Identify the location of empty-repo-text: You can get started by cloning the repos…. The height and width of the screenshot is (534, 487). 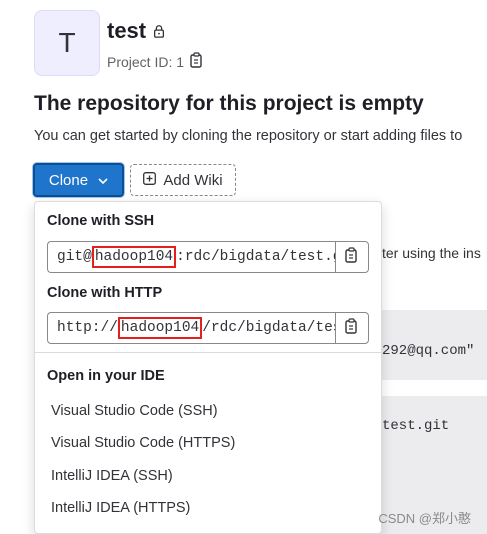
(248, 136).